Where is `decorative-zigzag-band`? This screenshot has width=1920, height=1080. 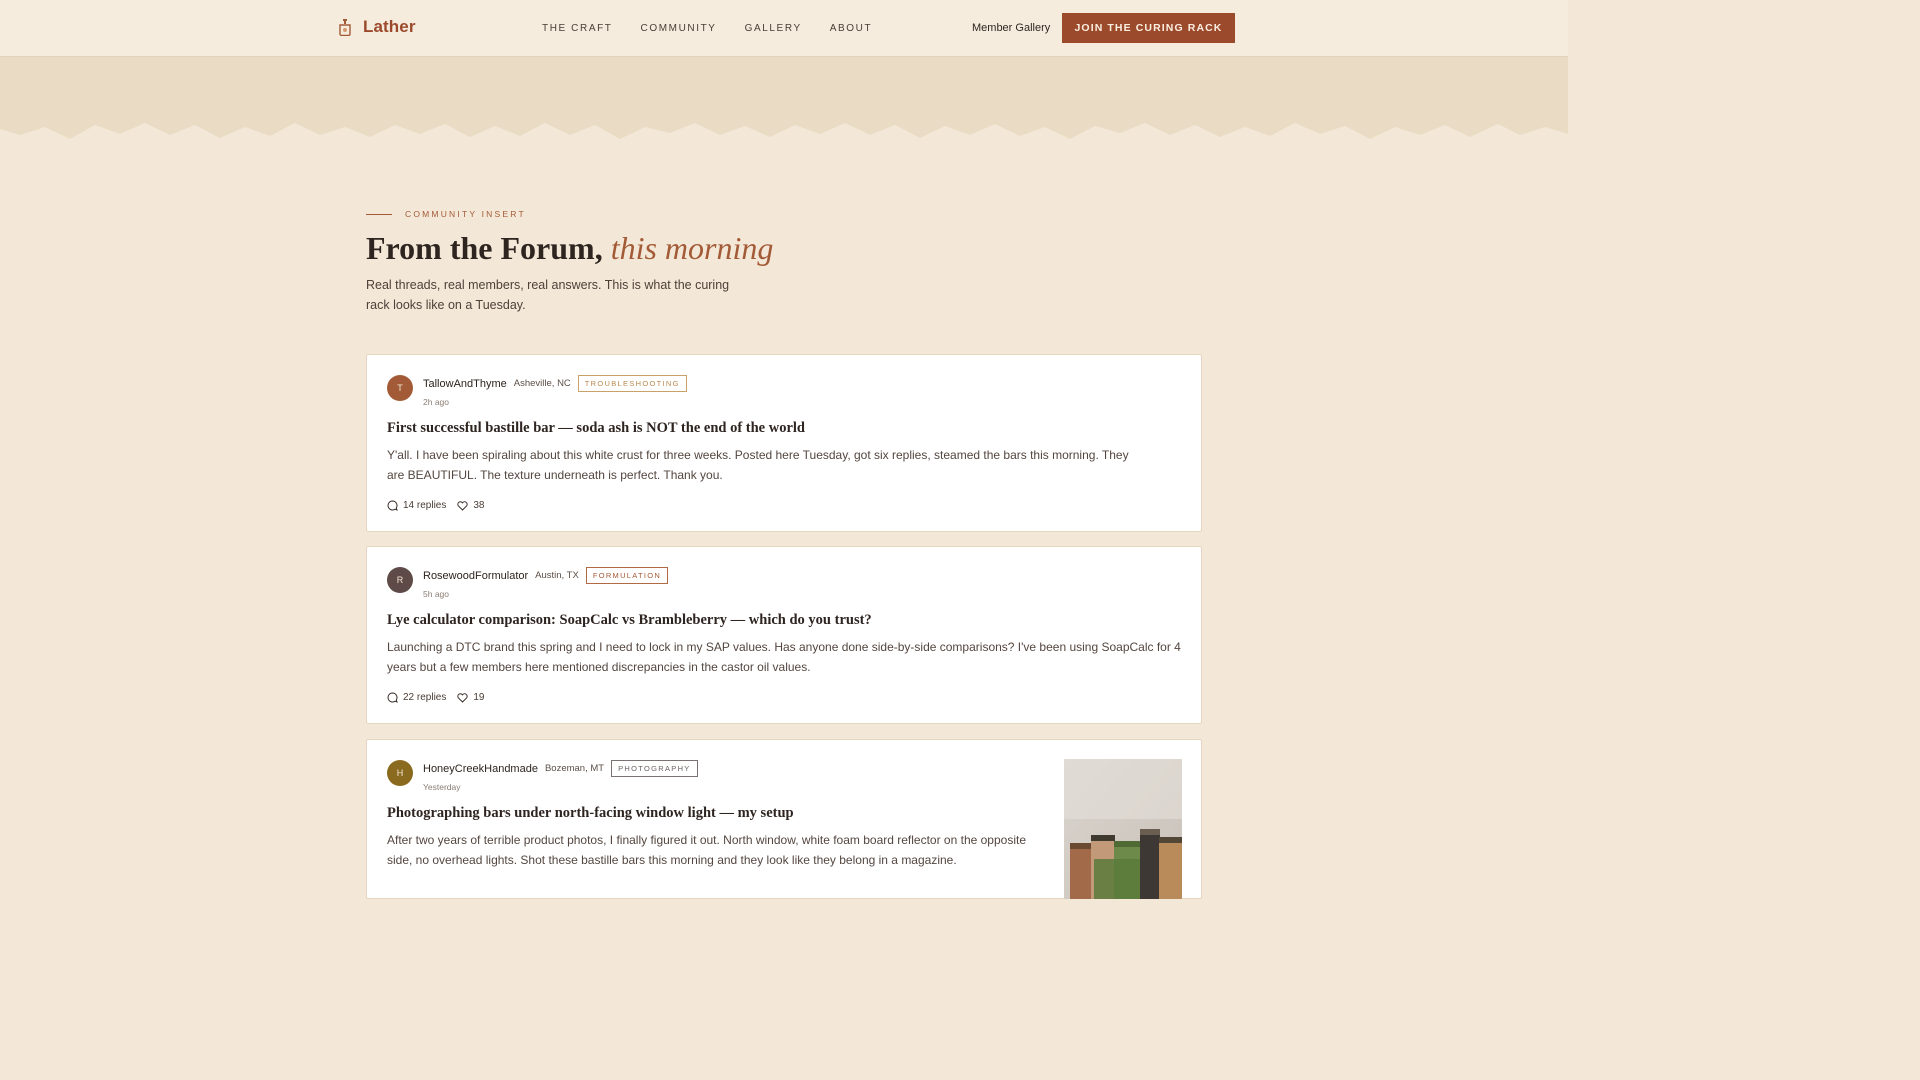
decorative-zigzag-band is located at coordinates (784, 107).